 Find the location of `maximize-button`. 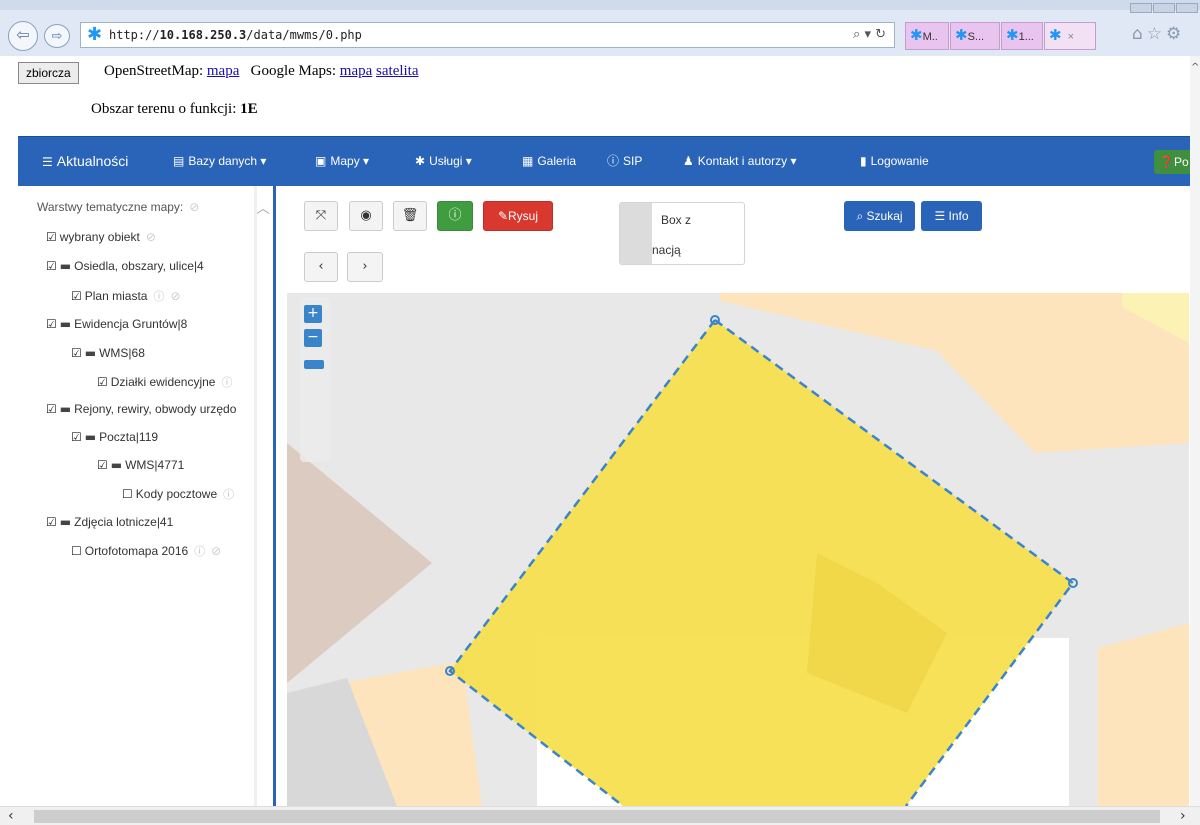

maximize-button is located at coordinates (1164, 8).